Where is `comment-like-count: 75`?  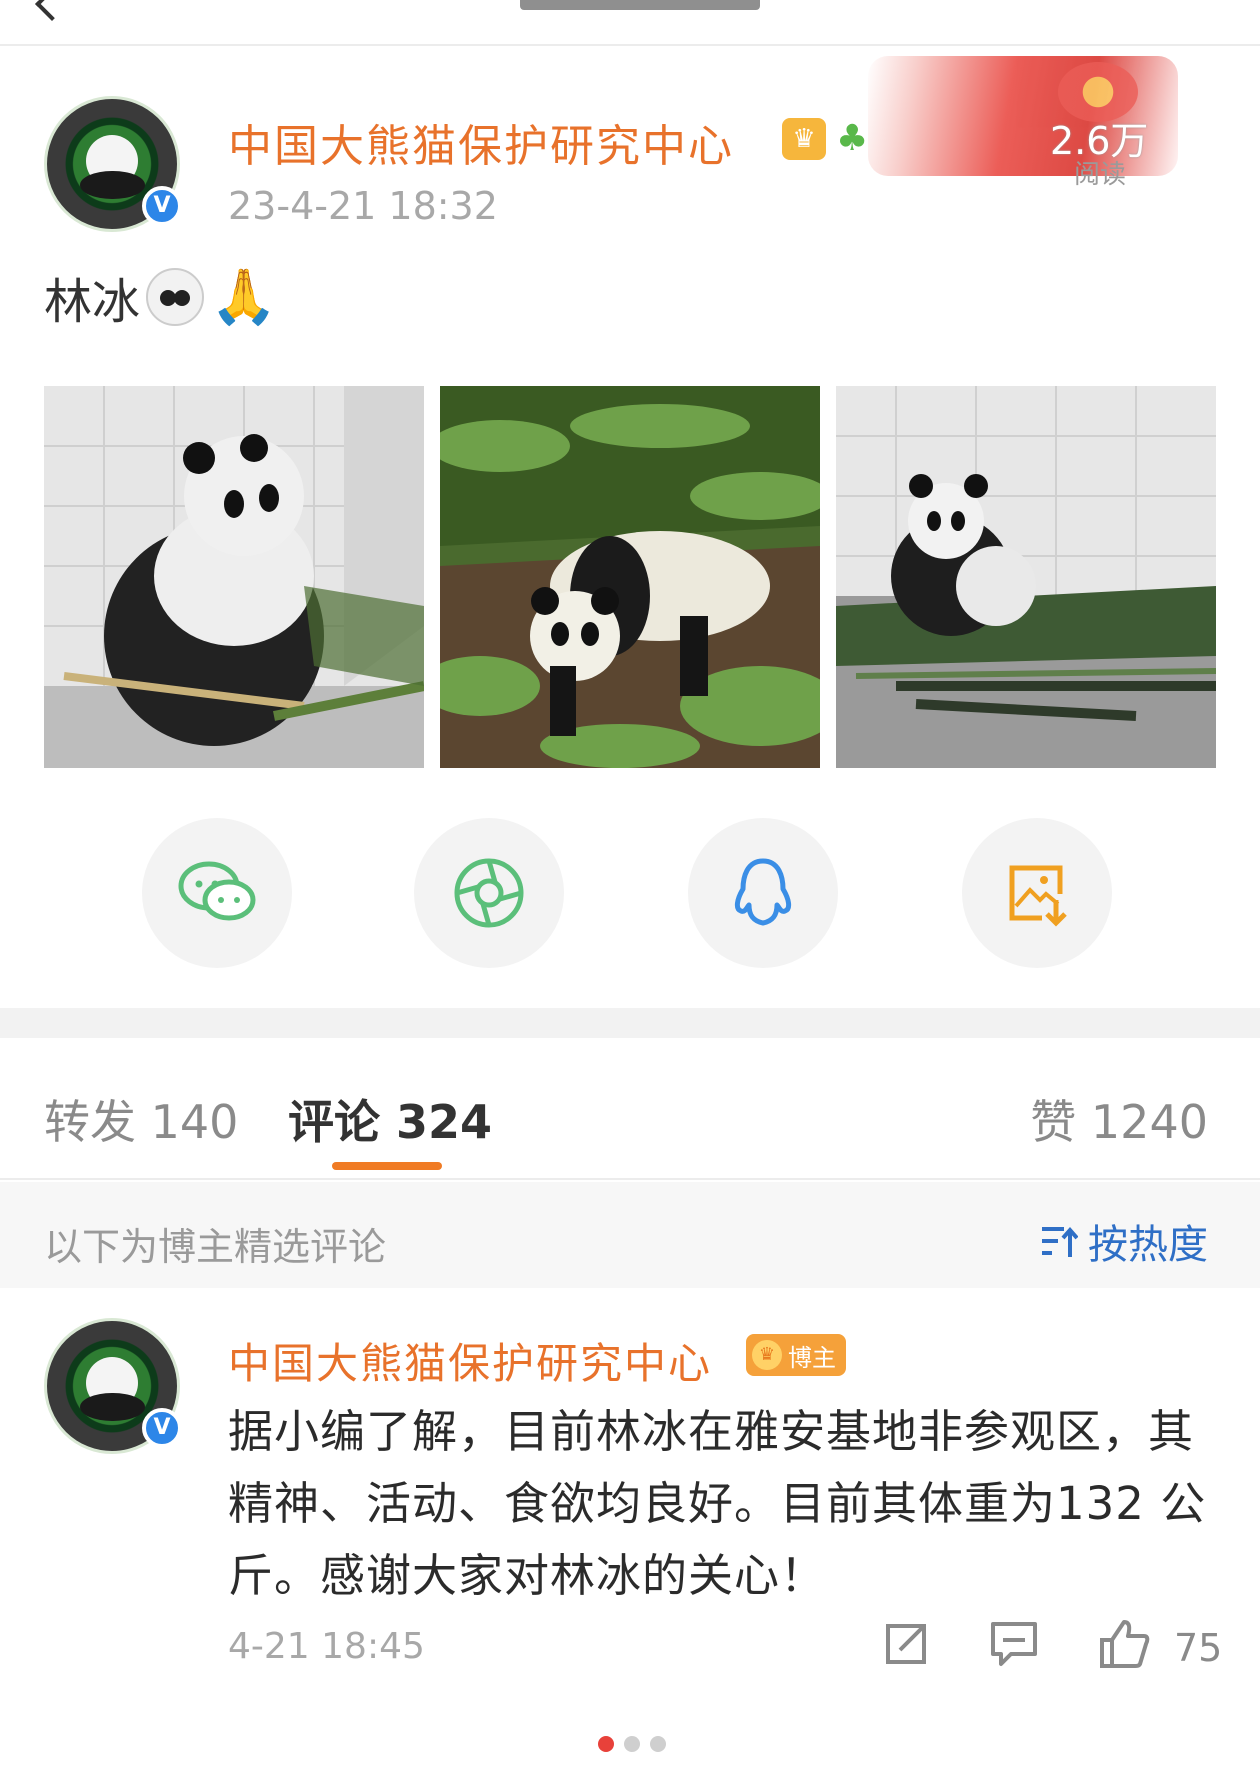
comment-like-count: 75 is located at coordinates (1198, 1648).